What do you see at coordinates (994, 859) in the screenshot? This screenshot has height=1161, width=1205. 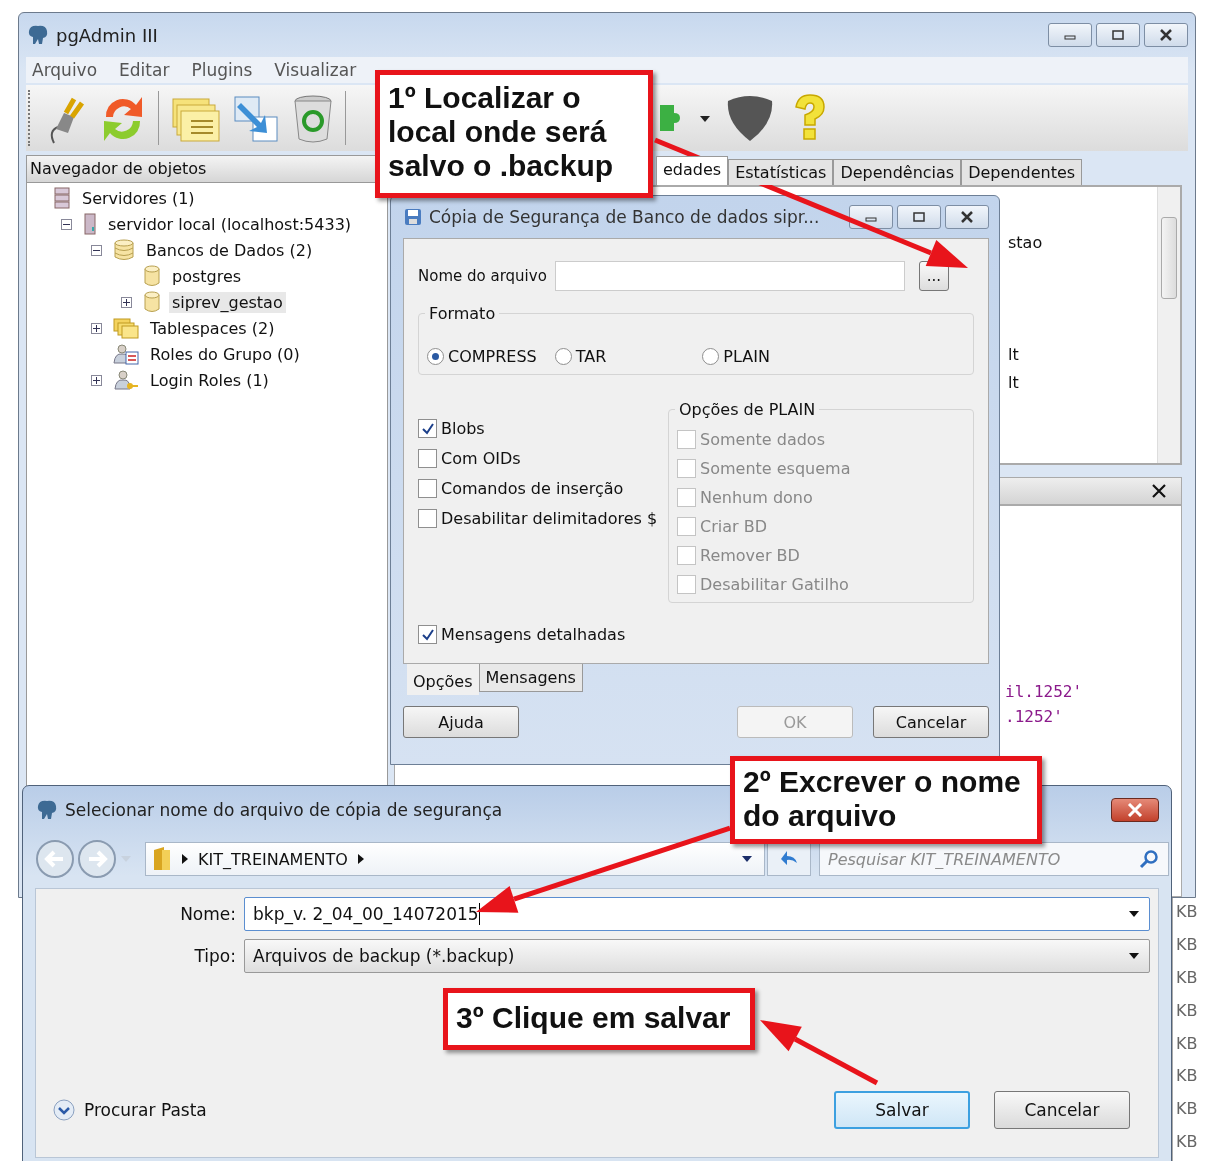 I see `search-field: Pesquisar KIT_TREINAMENTO` at bounding box center [994, 859].